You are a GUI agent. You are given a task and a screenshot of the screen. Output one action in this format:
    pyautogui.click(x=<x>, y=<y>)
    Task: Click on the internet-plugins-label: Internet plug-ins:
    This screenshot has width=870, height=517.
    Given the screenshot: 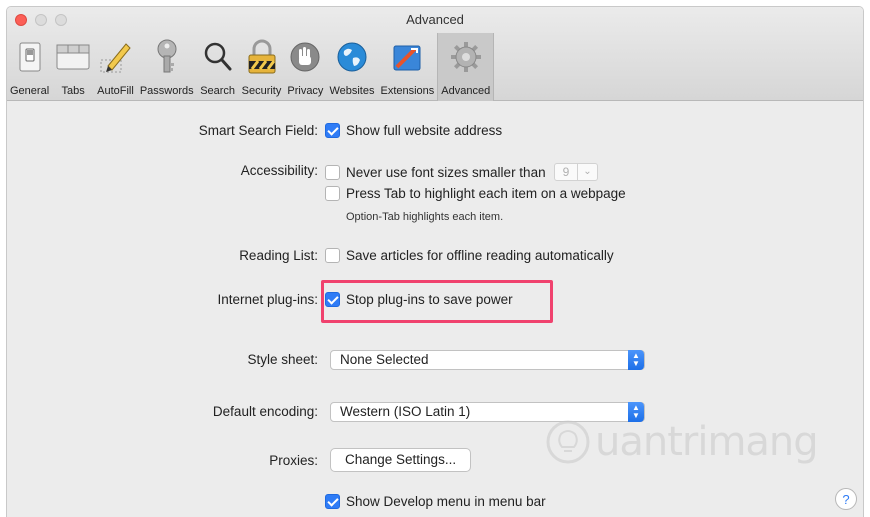 What is the action you would take?
    pyautogui.click(x=267, y=299)
    